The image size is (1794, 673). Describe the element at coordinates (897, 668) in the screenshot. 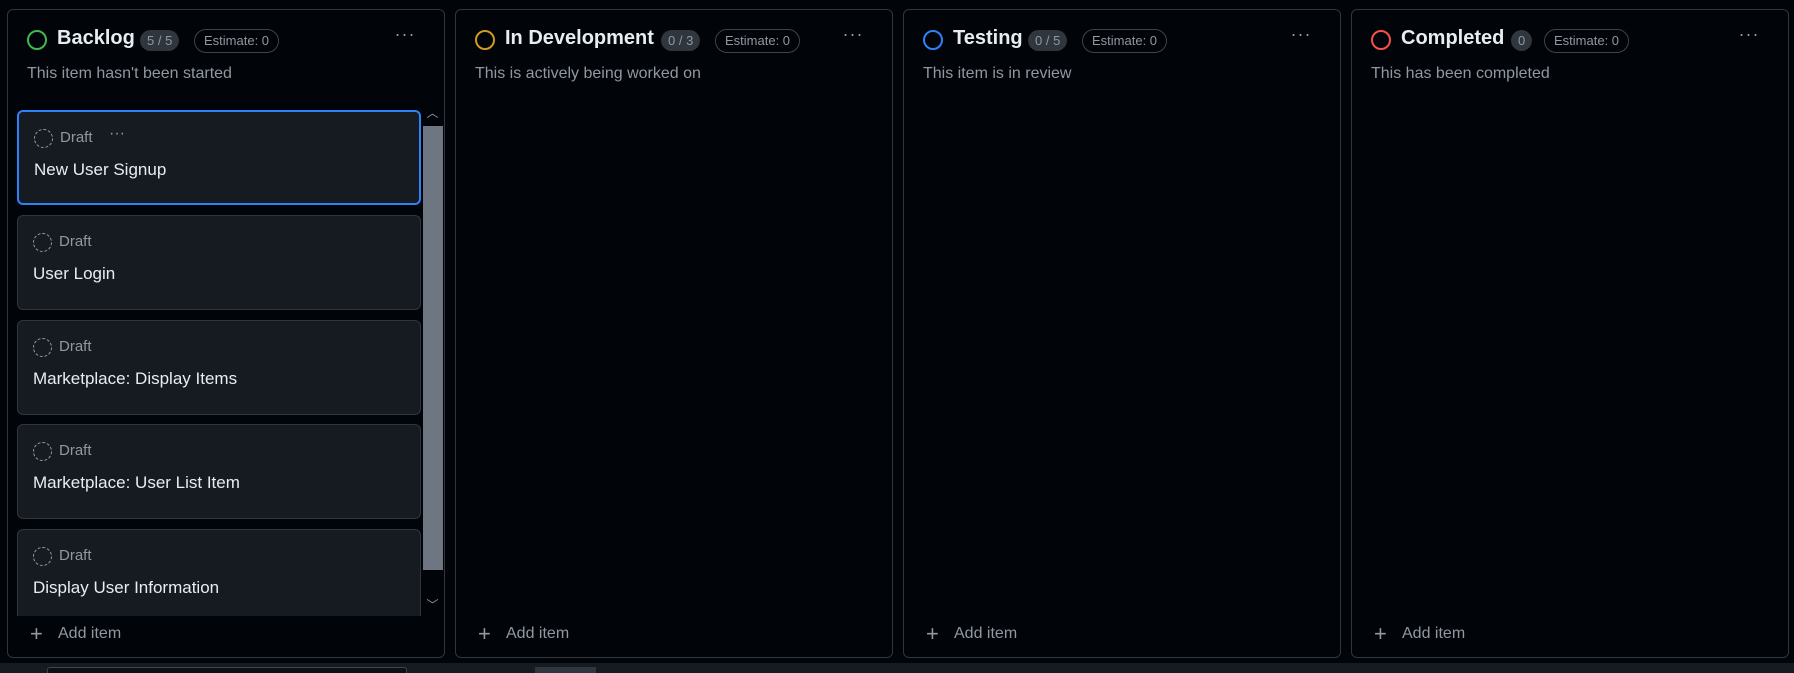

I see `bottom-toolbar` at that location.